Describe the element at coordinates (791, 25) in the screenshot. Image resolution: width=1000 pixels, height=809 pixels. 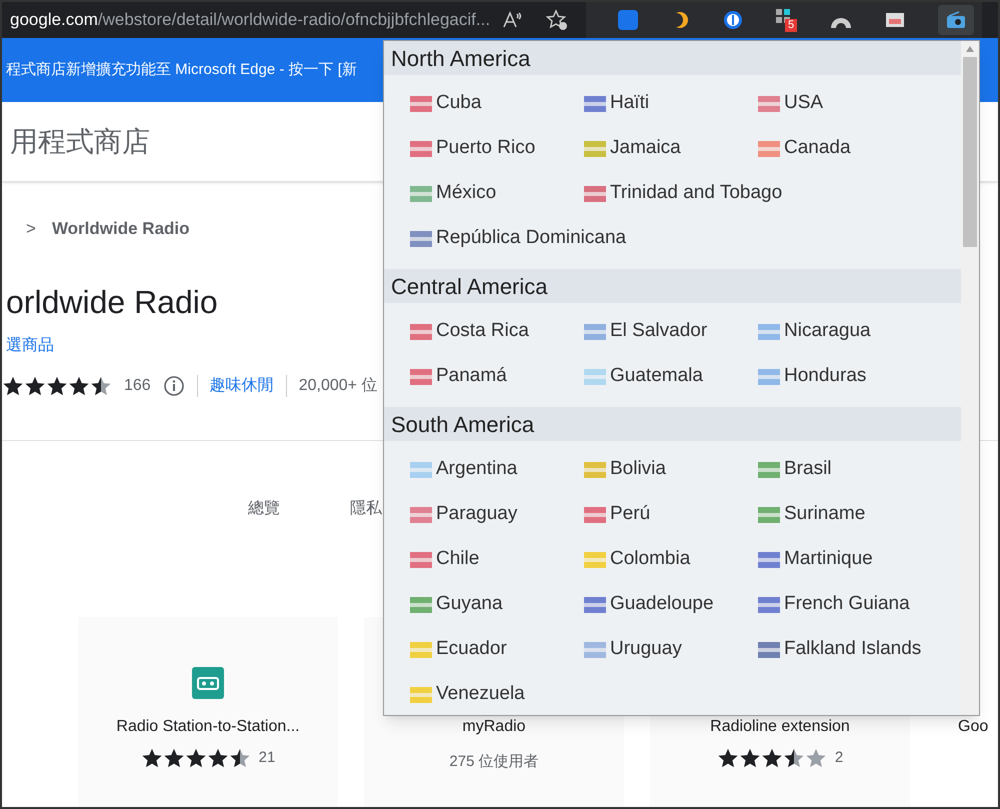
I see `notification-badge: 5` at that location.